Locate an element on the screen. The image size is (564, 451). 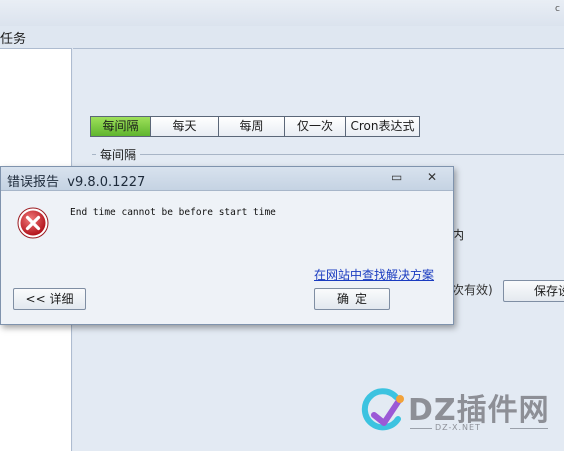
watermark-rule-left is located at coordinates (421, 428).